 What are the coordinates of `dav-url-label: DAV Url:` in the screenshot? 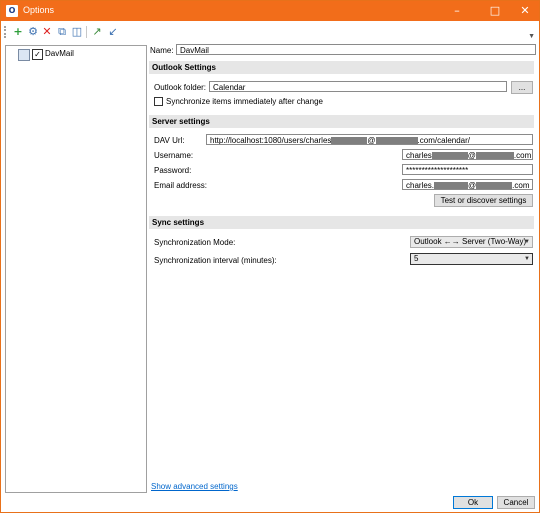 It's located at (169, 140).